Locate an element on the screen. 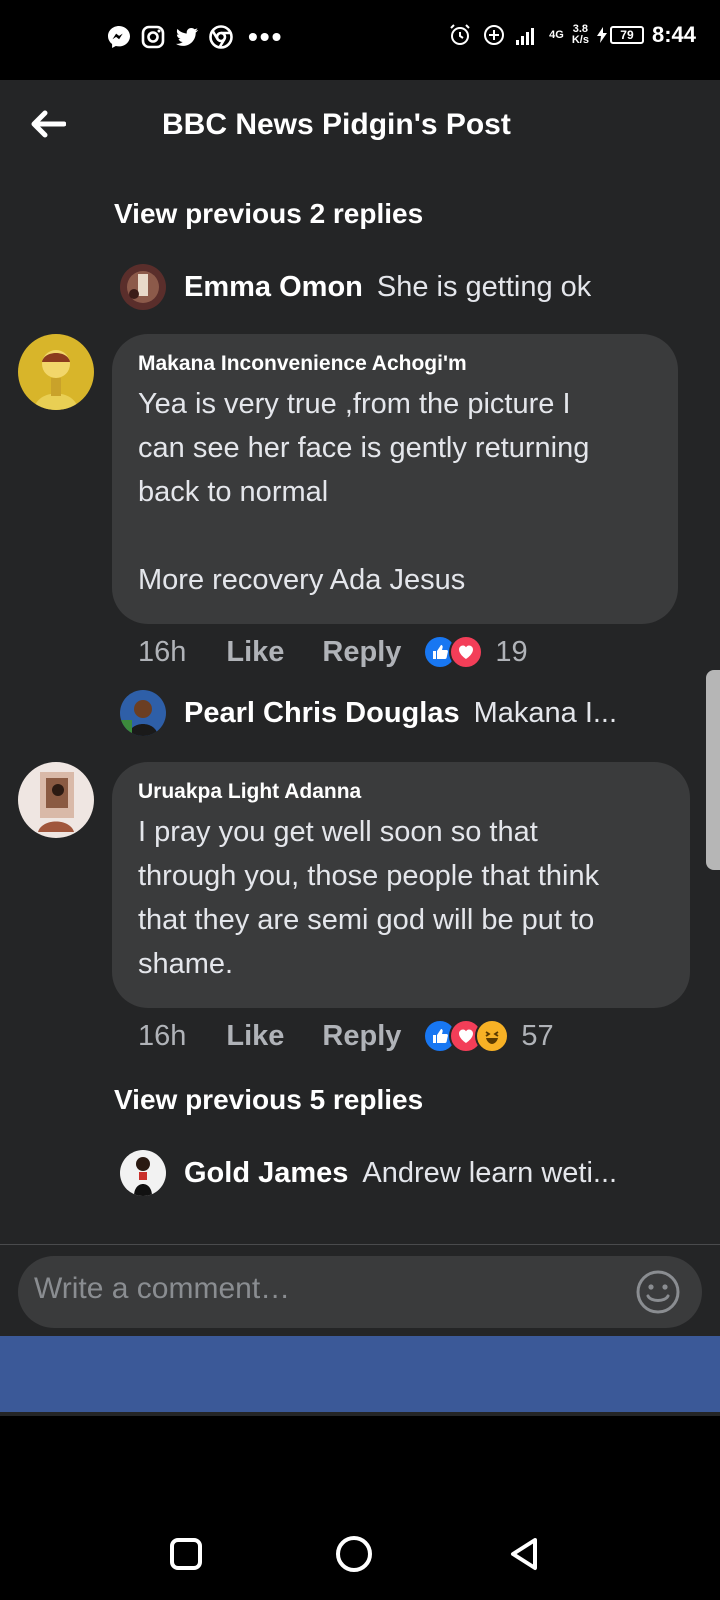  recents-square-icon is located at coordinates (186, 1554).